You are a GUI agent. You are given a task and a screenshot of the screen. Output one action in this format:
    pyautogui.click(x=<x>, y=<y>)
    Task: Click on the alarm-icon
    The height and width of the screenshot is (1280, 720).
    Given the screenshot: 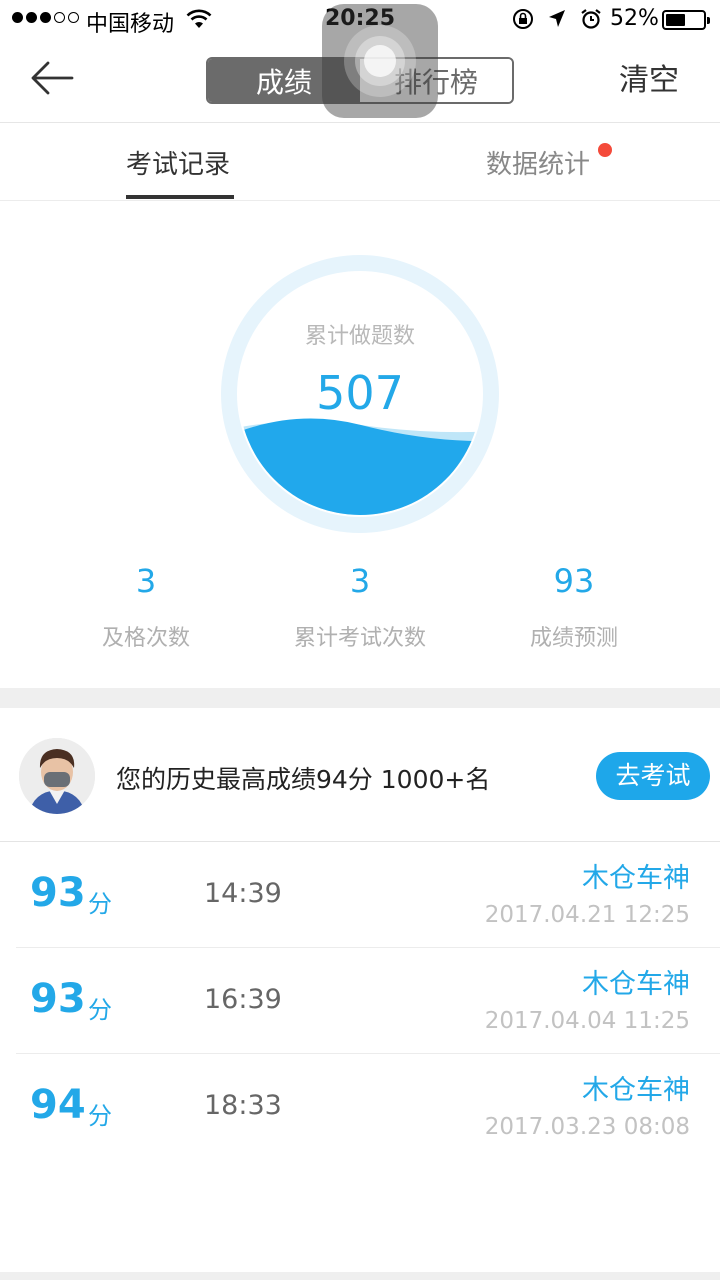 What is the action you would take?
    pyautogui.click(x=591, y=19)
    